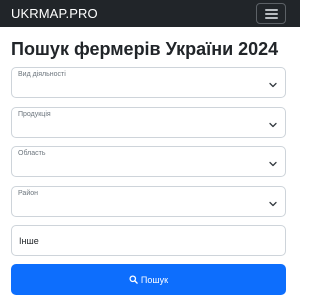 This screenshot has width=320, height=300. Describe the element at coordinates (148, 161) in the screenshot. I see `region-select: Область` at that location.